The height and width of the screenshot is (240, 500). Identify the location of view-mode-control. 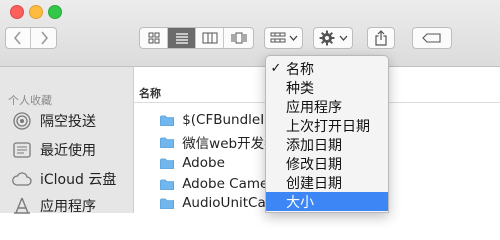
(196, 38).